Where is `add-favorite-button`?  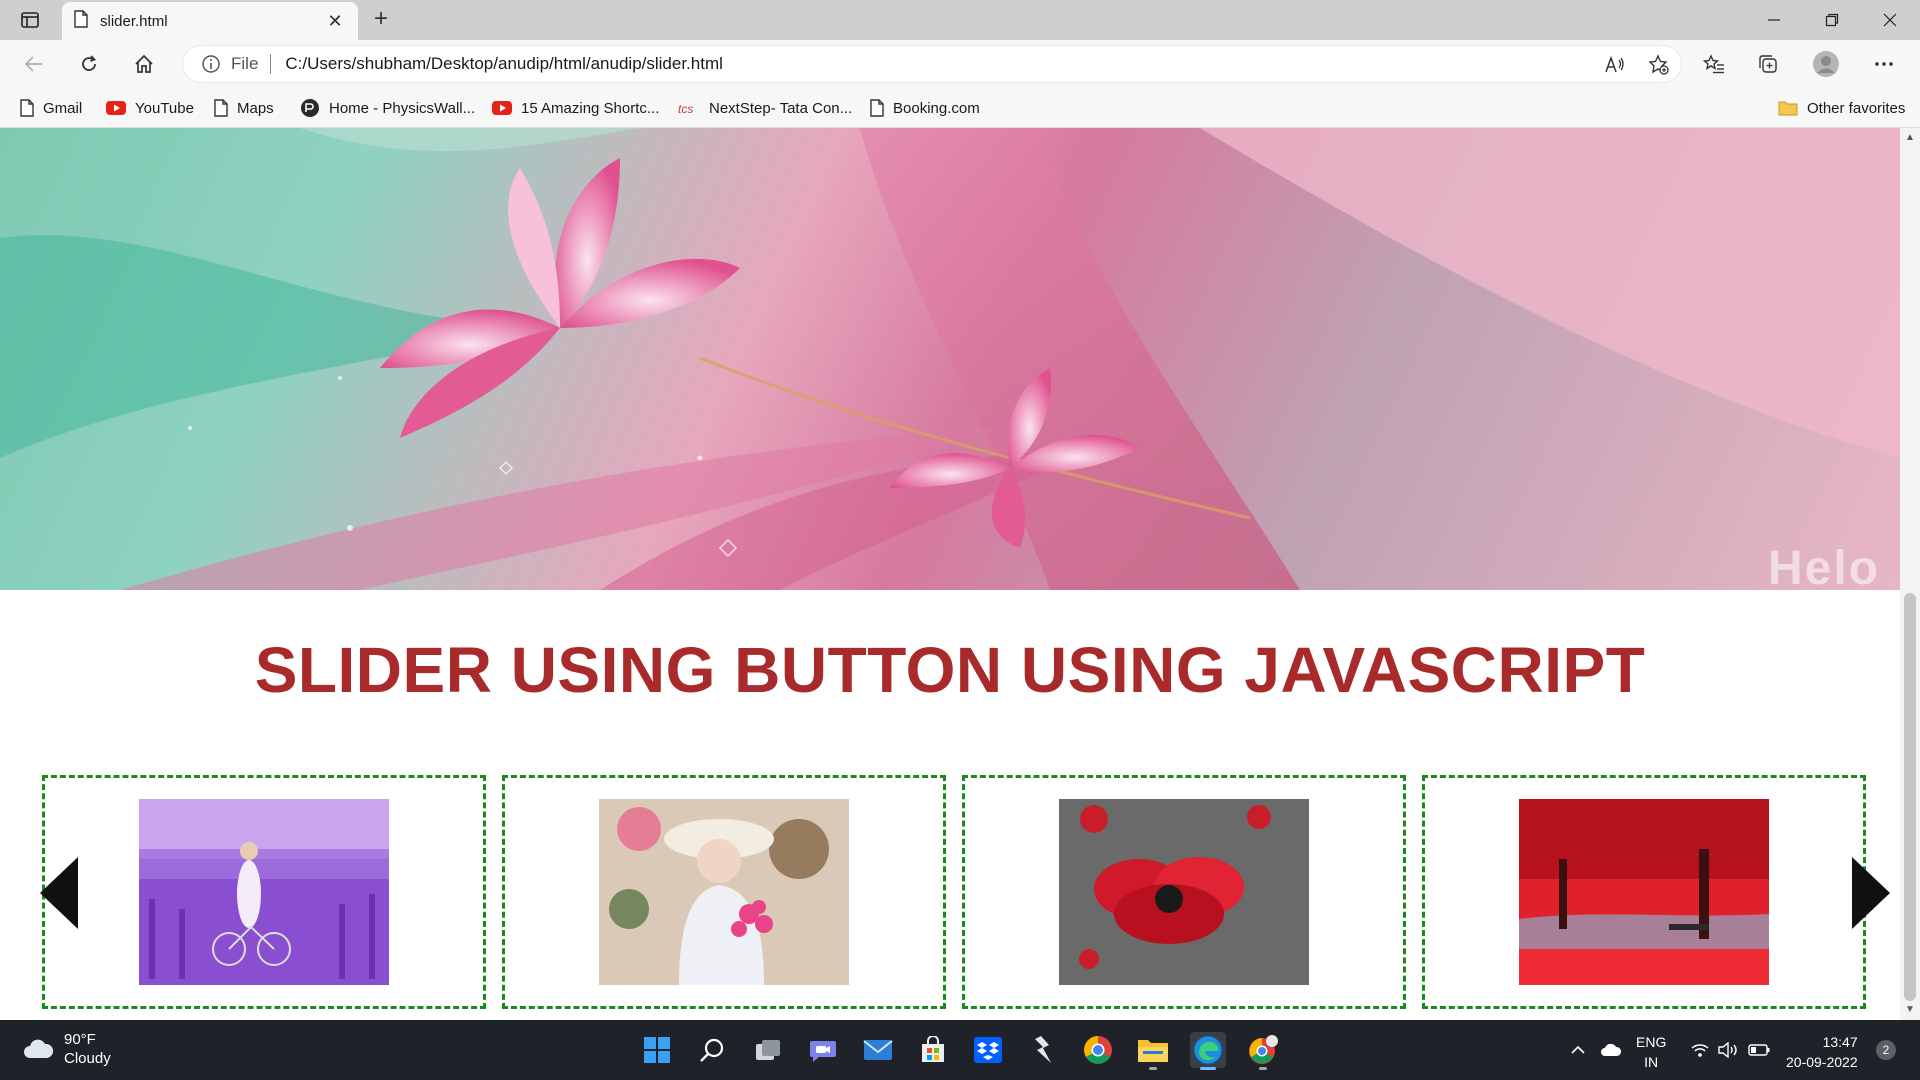
add-favorite-button is located at coordinates (1659, 65).